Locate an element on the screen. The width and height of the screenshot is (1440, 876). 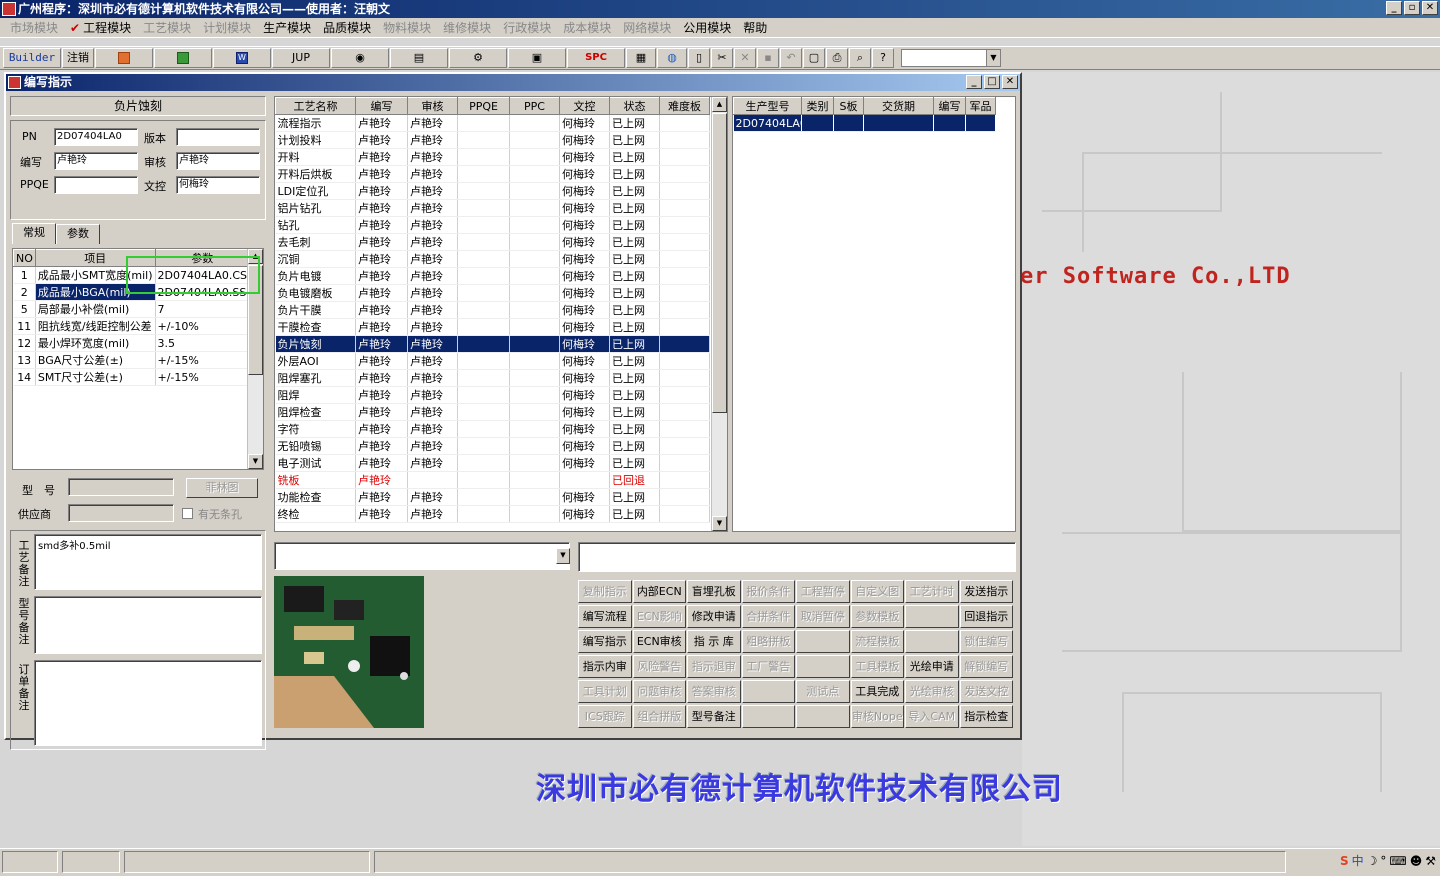
model-col-1: 类别 is located at coordinates (817, 106).